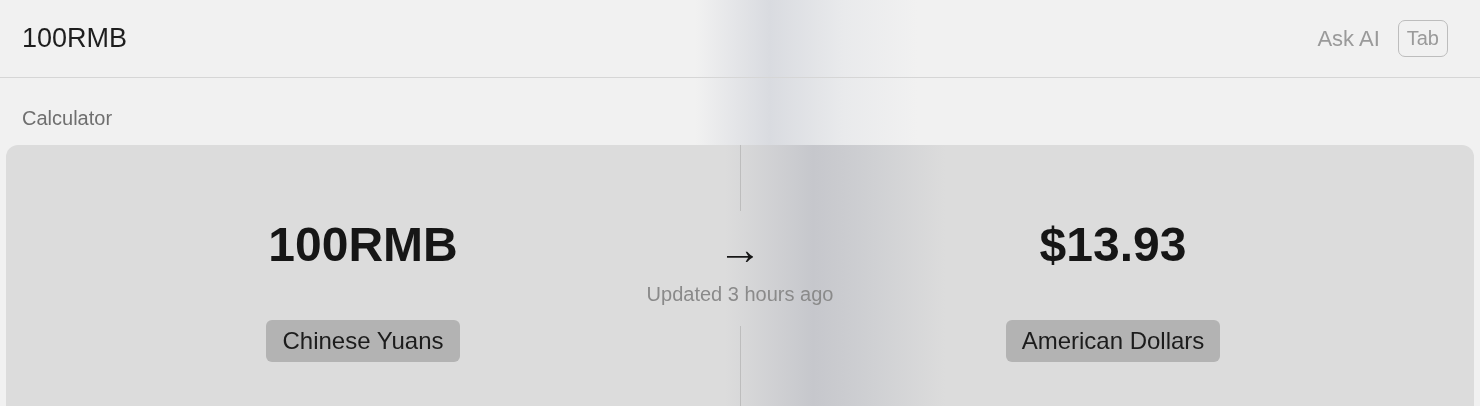 This screenshot has width=1480, height=406. What do you see at coordinates (363, 245) in the screenshot?
I see `source-amount: 100RMB` at bounding box center [363, 245].